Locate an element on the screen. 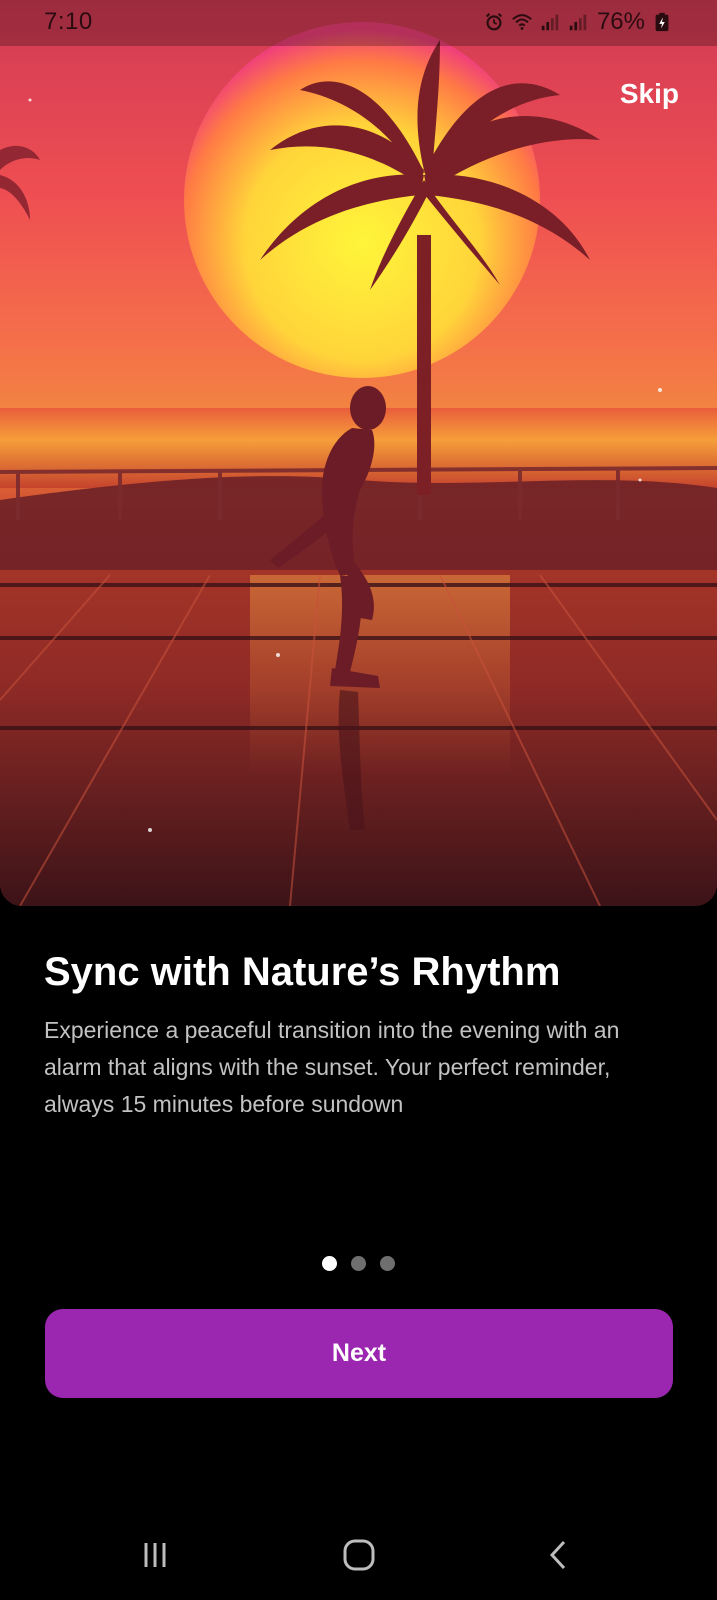 The image size is (717, 1600). home-button is located at coordinates (359, 1555).